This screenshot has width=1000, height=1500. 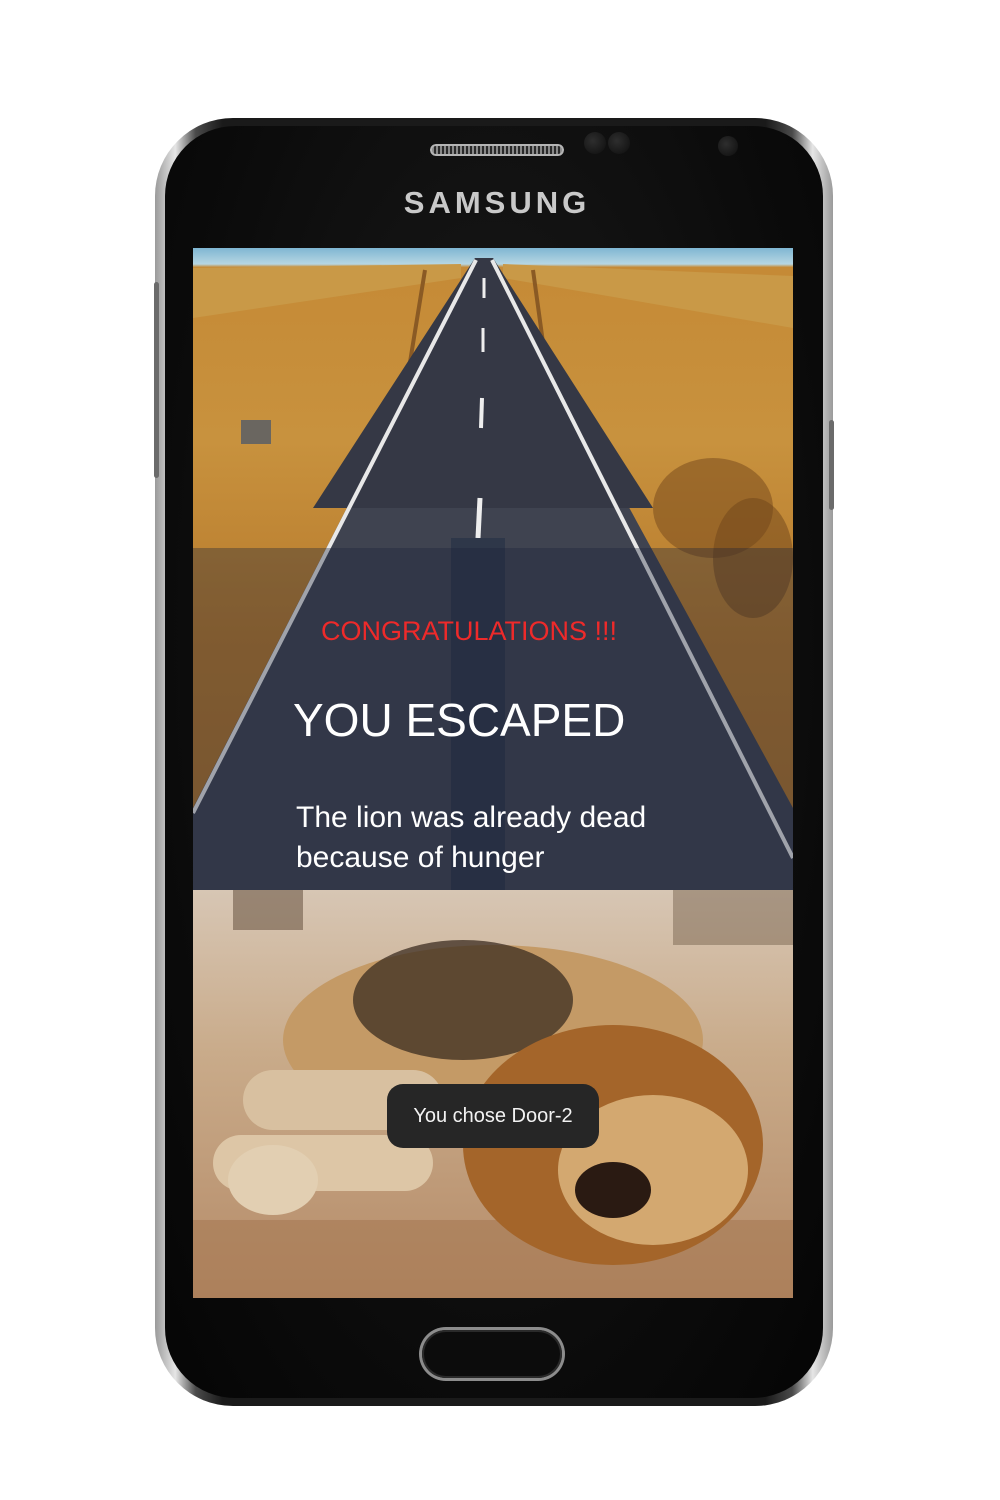 I want to click on volume-button, so click(x=156, y=380).